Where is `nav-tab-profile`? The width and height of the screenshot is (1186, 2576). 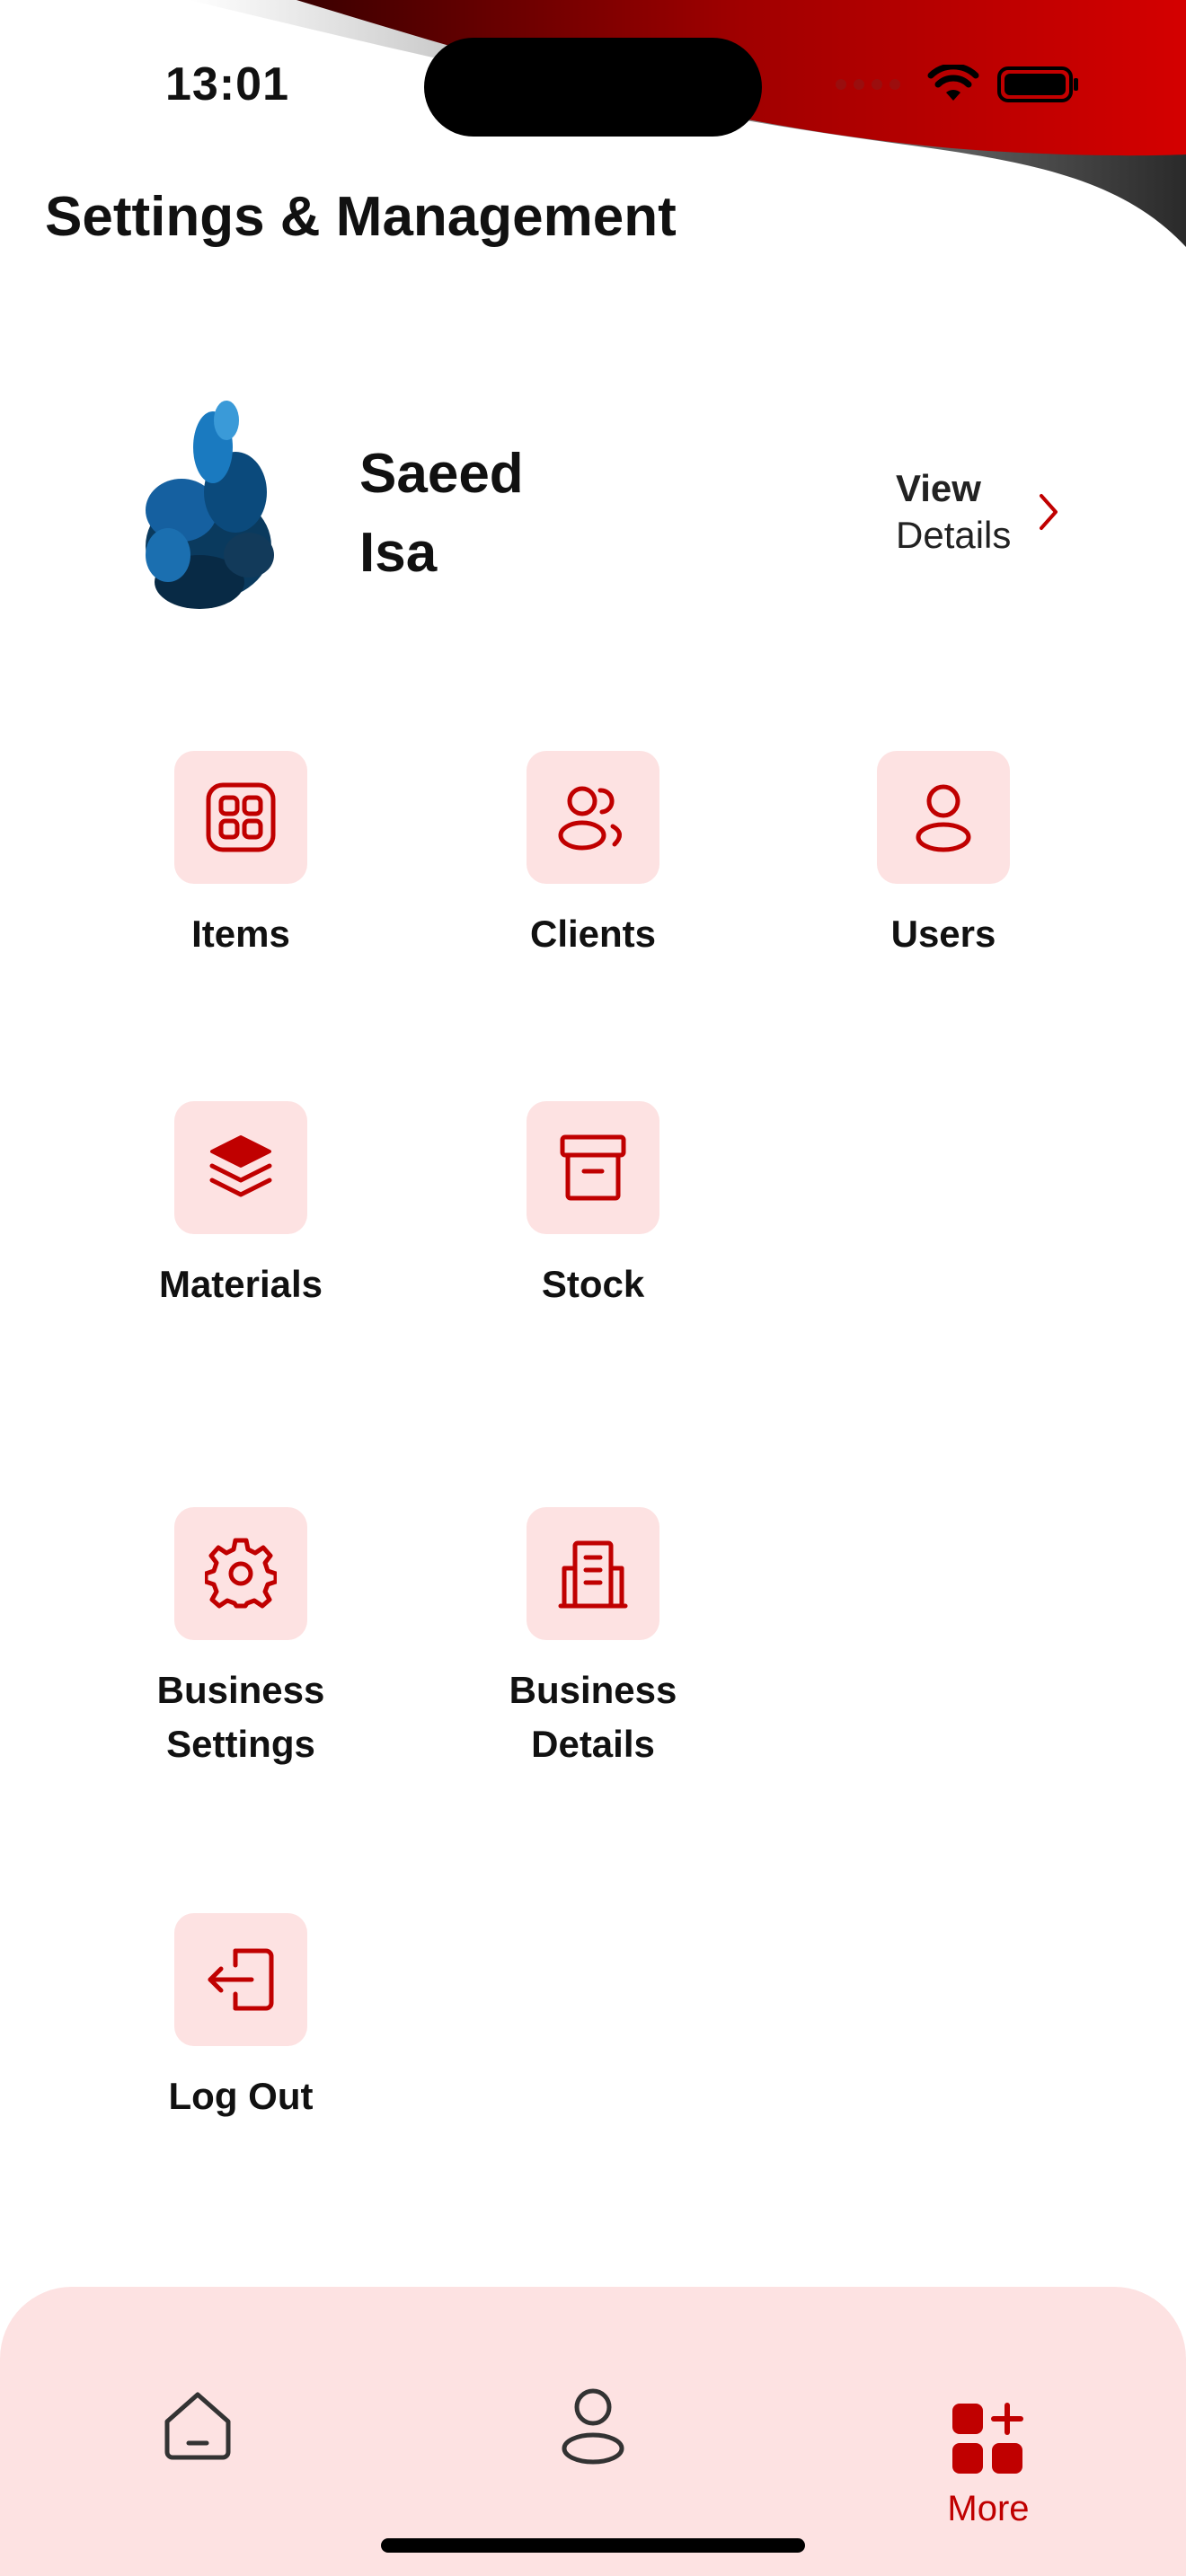
nav-tab-profile is located at coordinates (593, 2405).